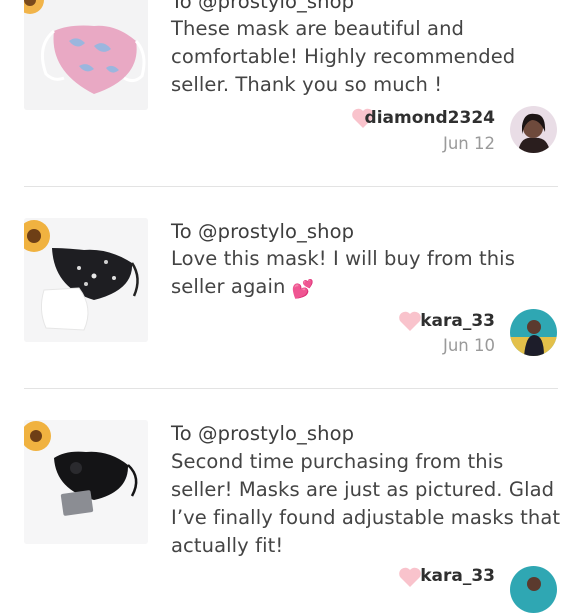 Image resolution: width=580 pixels, height=613 pixels. What do you see at coordinates (263, 433) in the screenshot?
I see `recipient-line: To @prostylo_shop` at bounding box center [263, 433].